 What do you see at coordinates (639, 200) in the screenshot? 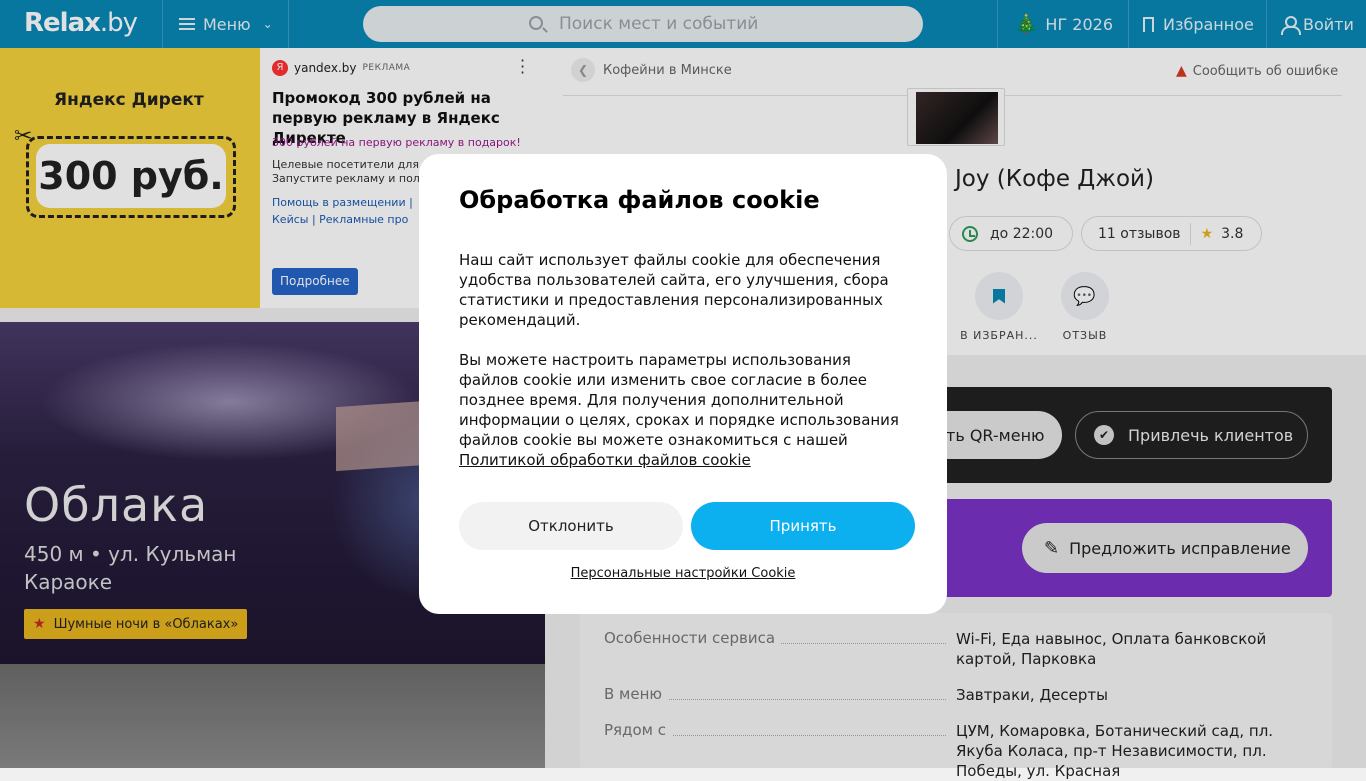
I see `cookie-dialog-title: Обработка файлов cookie` at bounding box center [639, 200].